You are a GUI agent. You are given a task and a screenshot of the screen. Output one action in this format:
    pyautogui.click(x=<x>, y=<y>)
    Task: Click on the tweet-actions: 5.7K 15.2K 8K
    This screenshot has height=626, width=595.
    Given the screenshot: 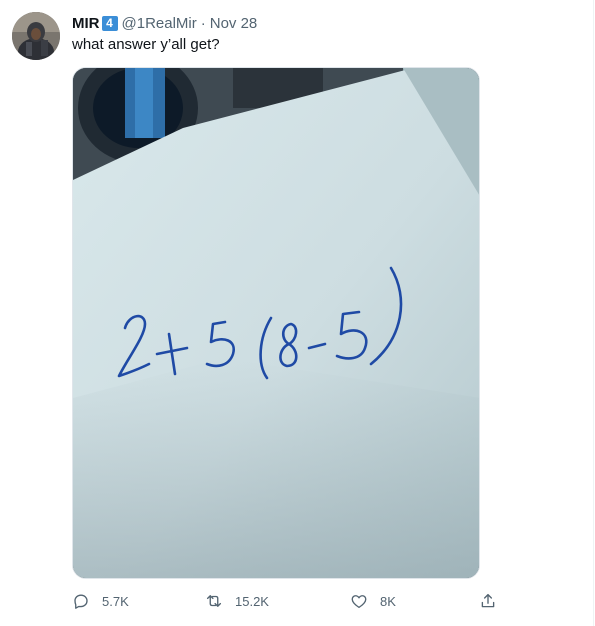 What is the action you would take?
    pyautogui.click(x=287, y=601)
    